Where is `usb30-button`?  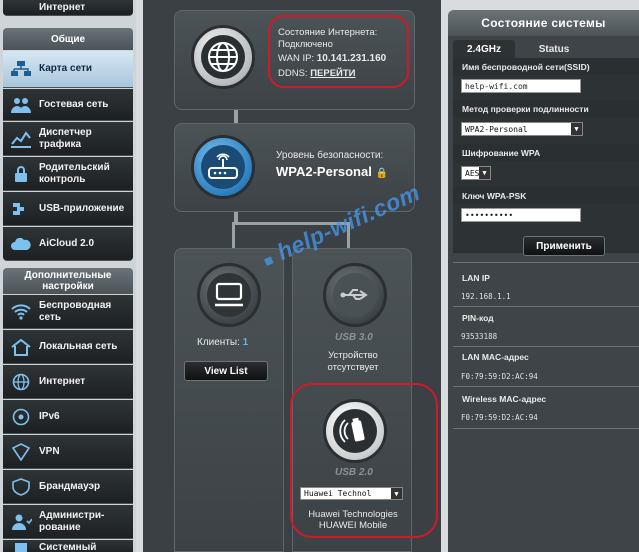 usb30-button is located at coordinates (355, 295).